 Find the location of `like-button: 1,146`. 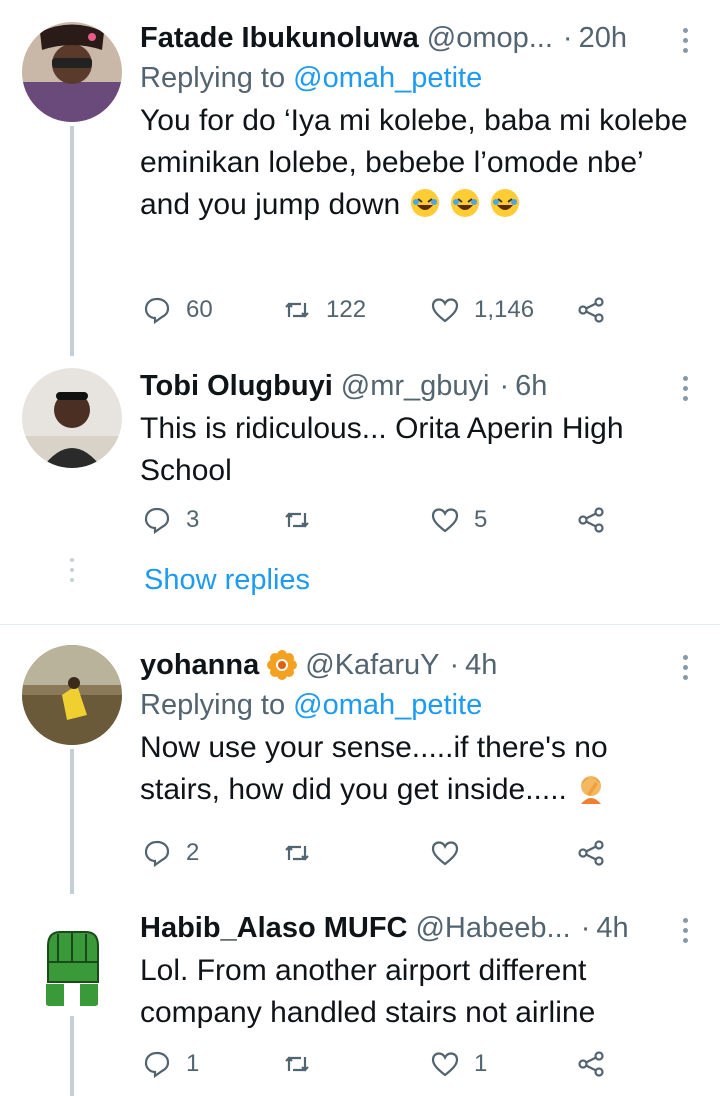

like-button: 1,146 is located at coordinates (482, 310).